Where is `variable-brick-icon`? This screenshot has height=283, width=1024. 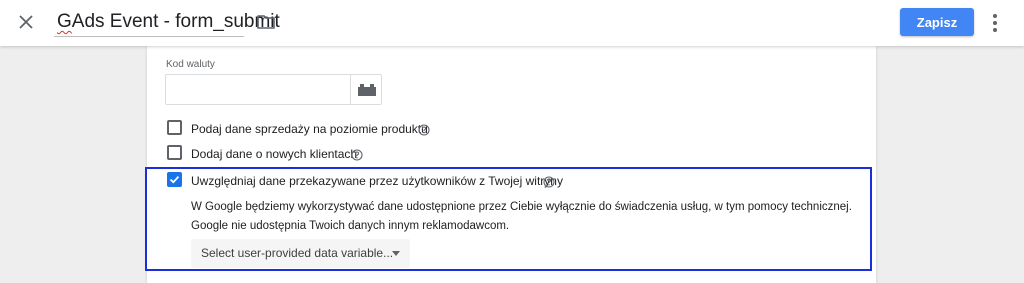 variable-brick-icon is located at coordinates (367, 90).